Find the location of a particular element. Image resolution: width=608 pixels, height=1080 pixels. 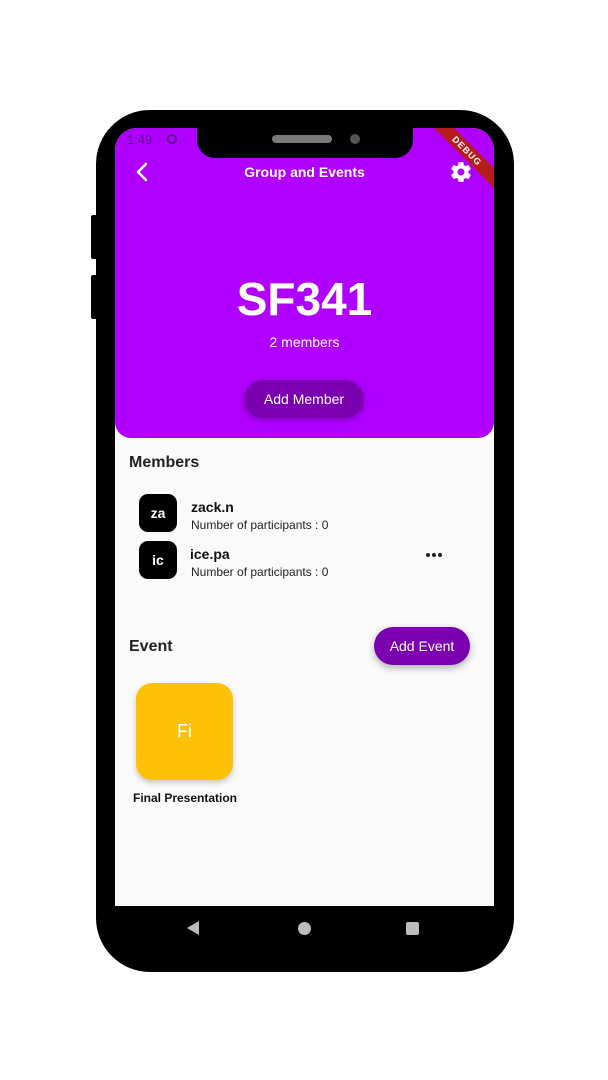

member-name: ice.pa is located at coordinates (210, 554).